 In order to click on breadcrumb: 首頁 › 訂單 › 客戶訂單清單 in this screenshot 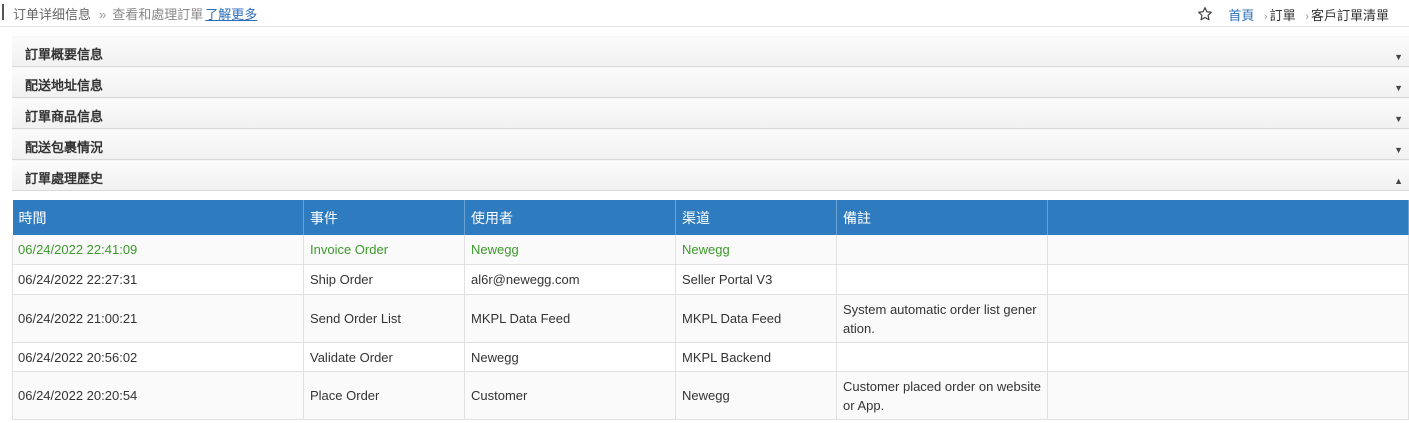, I will do `click(1293, 15)`.